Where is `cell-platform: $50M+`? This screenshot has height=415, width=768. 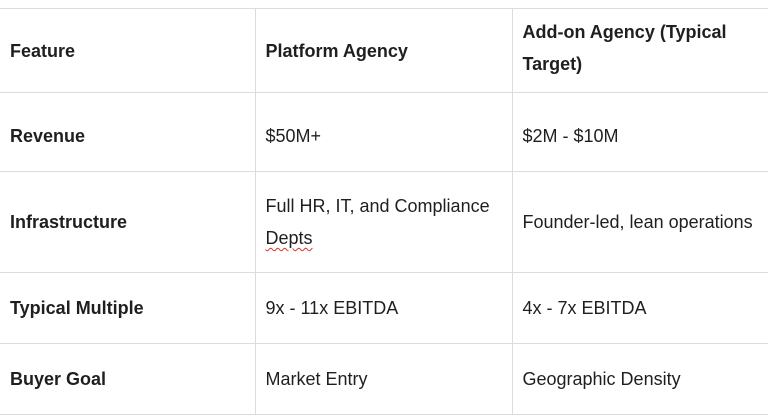
cell-platform: $50M+ is located at coordinates (383, 132).